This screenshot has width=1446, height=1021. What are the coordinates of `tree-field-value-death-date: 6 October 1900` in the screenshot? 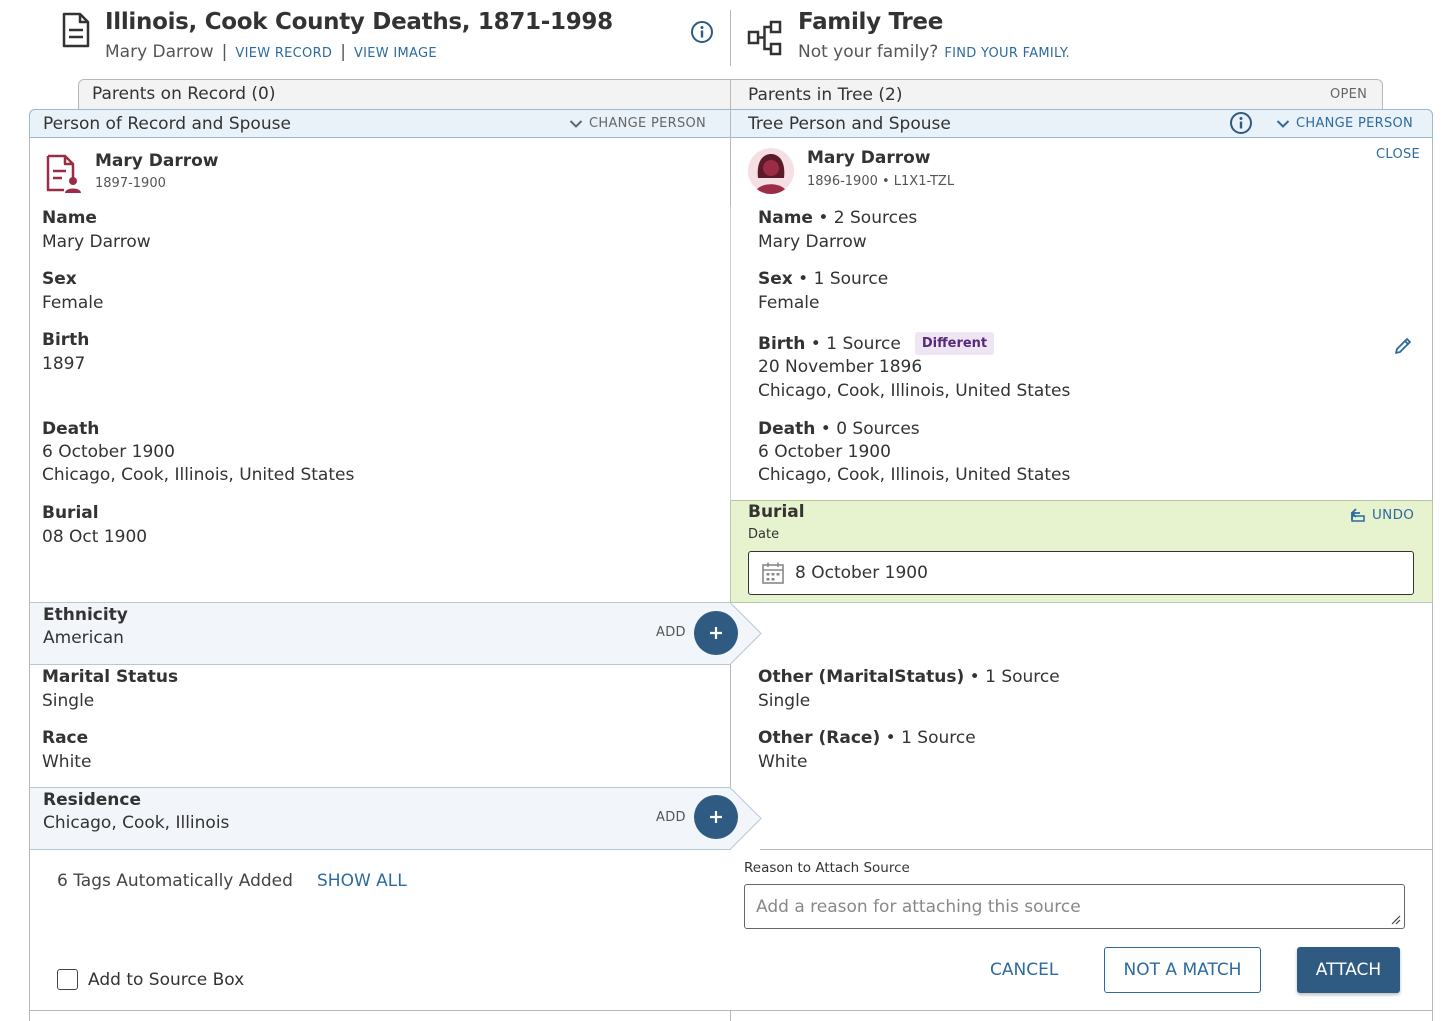 It's located at (824, 452).